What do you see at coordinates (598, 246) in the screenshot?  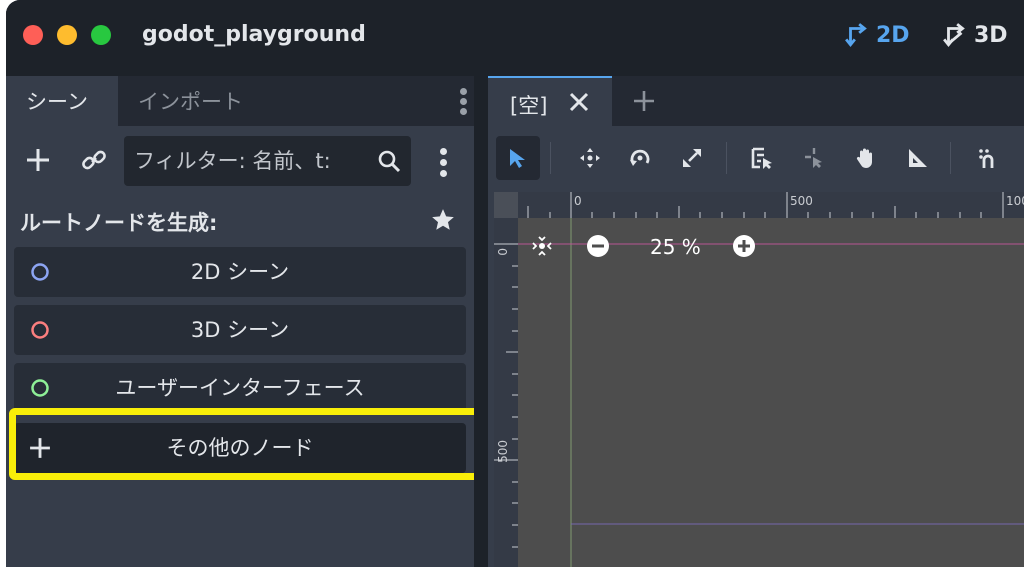 I see `zoom-out-icon` at bounding box center [598, 246].